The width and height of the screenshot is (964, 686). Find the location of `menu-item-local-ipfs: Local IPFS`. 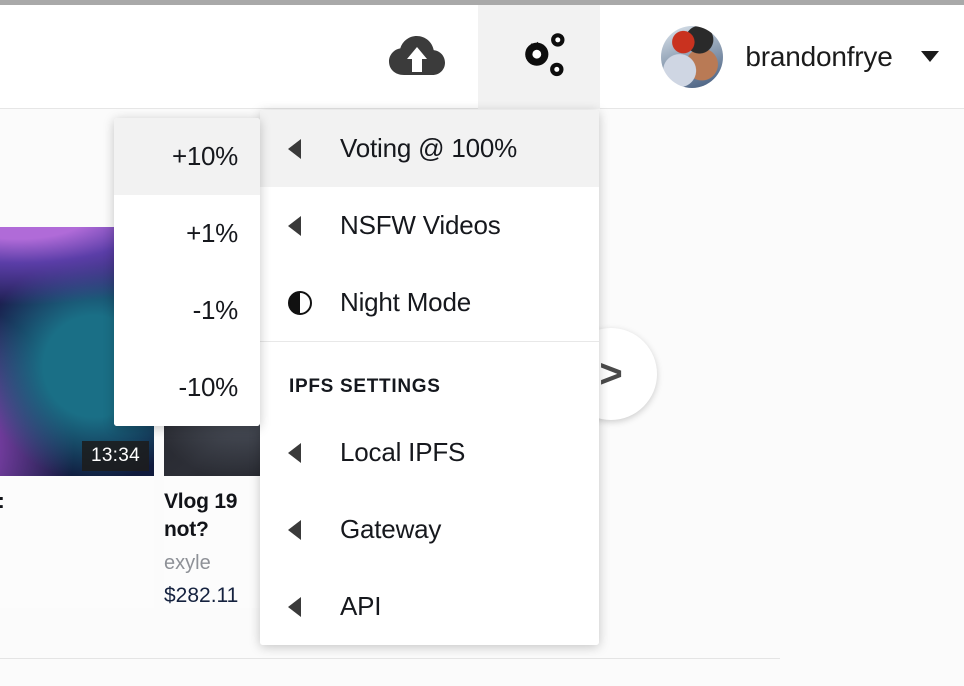

menu-item-local-ipfs: Local IPFS is located at coordinates (429, 452).